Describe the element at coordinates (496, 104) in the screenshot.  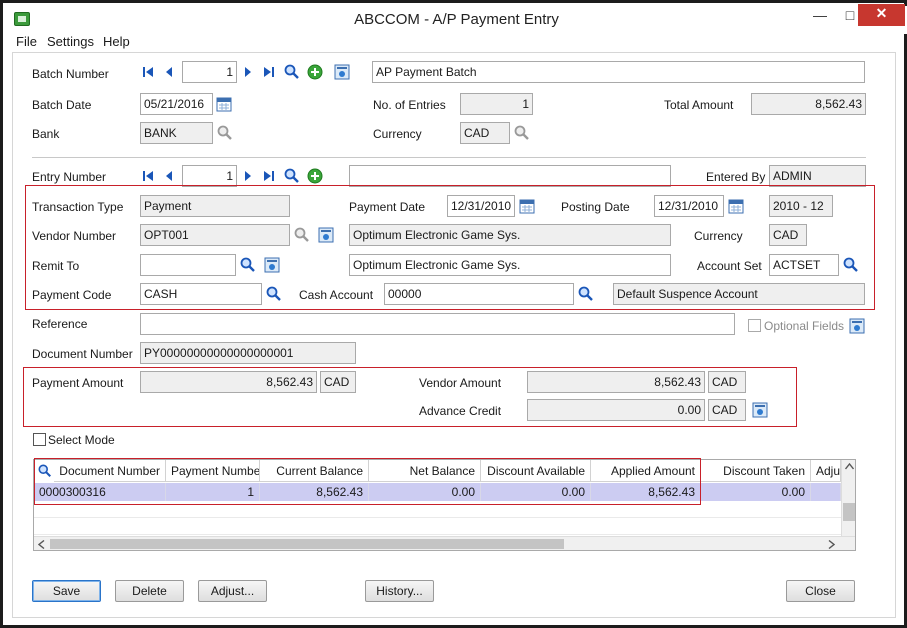
I see `entries-field: 1` at that location.